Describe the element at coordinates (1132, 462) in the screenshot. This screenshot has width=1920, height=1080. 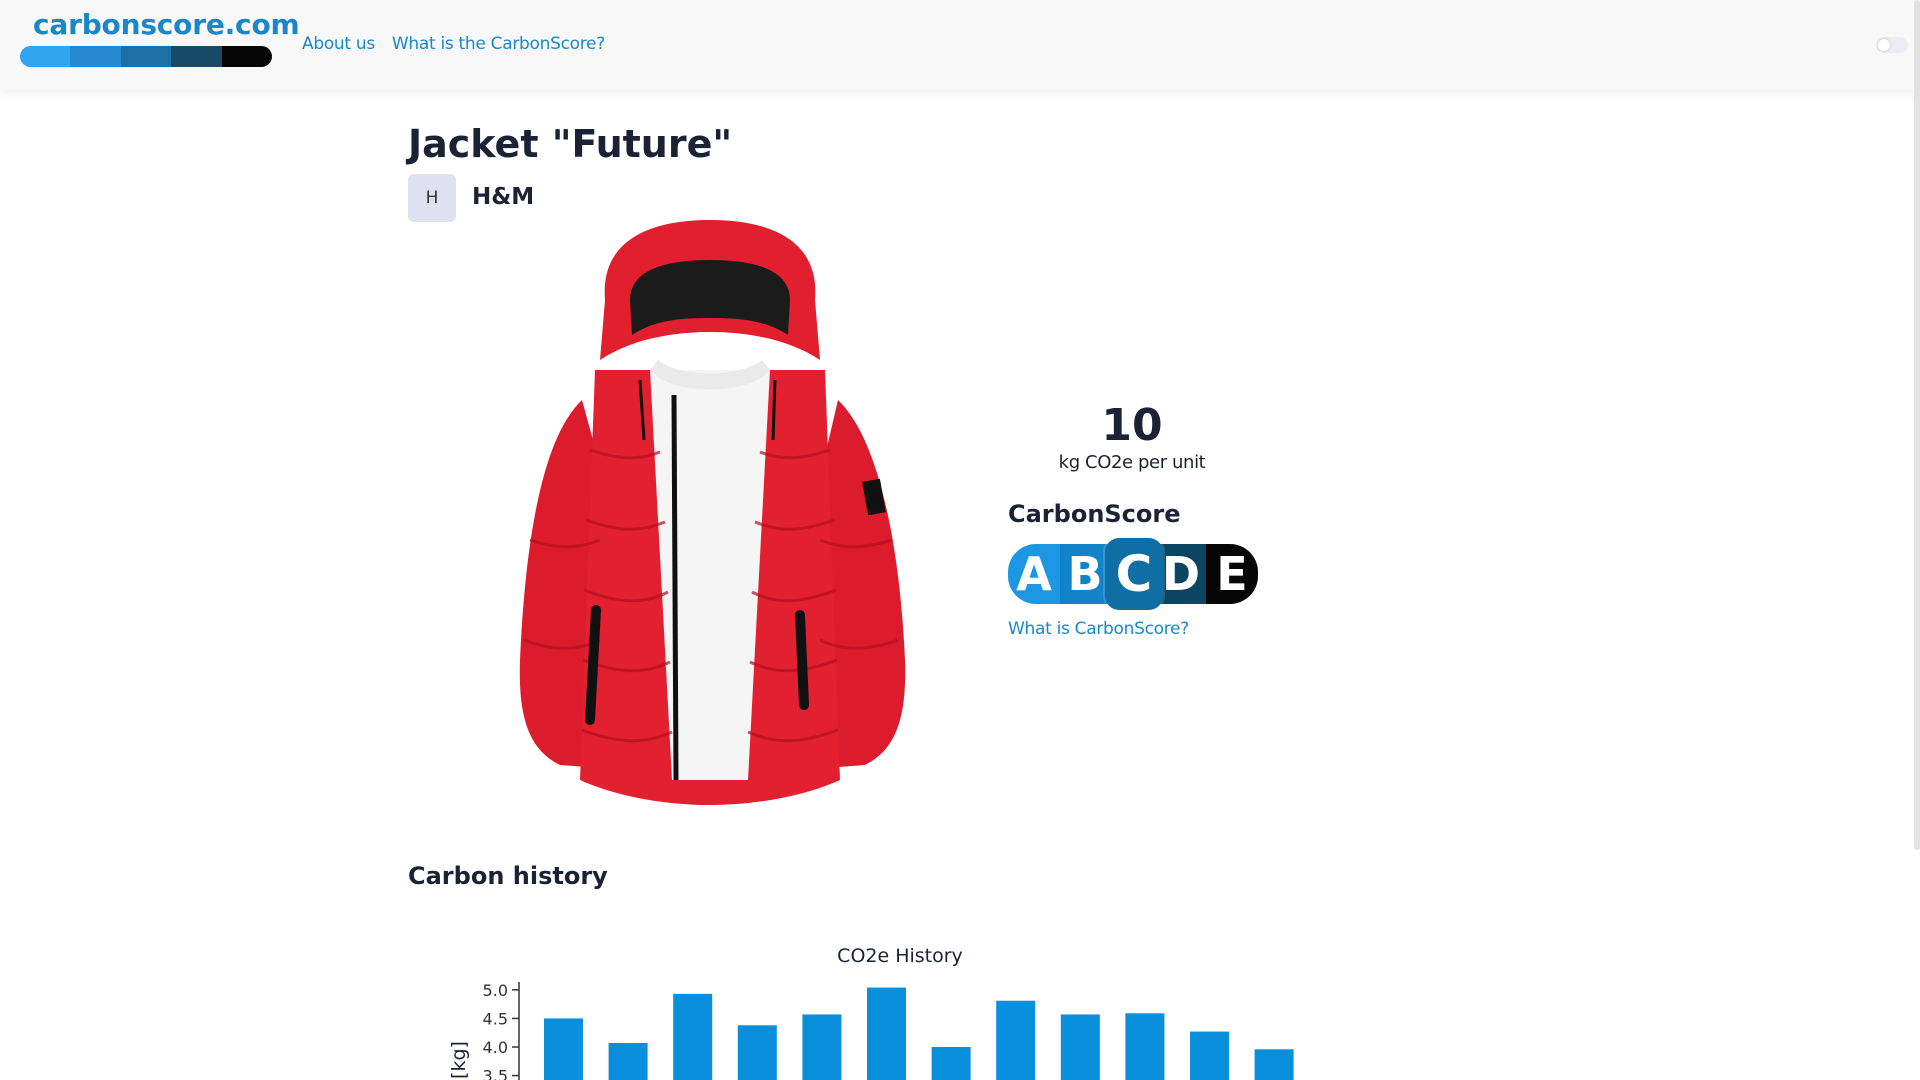
I see `co2e-unit: kg CO2e per unit` at that location.